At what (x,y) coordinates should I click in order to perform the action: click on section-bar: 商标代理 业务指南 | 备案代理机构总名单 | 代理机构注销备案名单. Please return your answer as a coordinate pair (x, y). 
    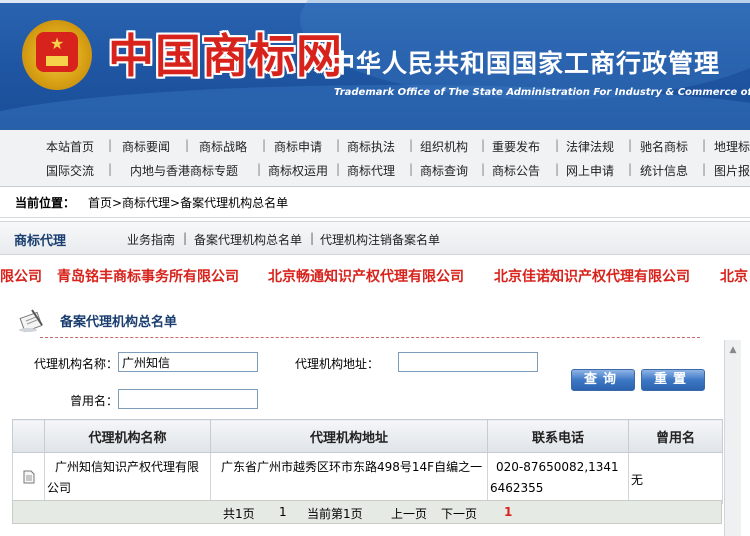
    Looking at the image, I should click on (375, 238).